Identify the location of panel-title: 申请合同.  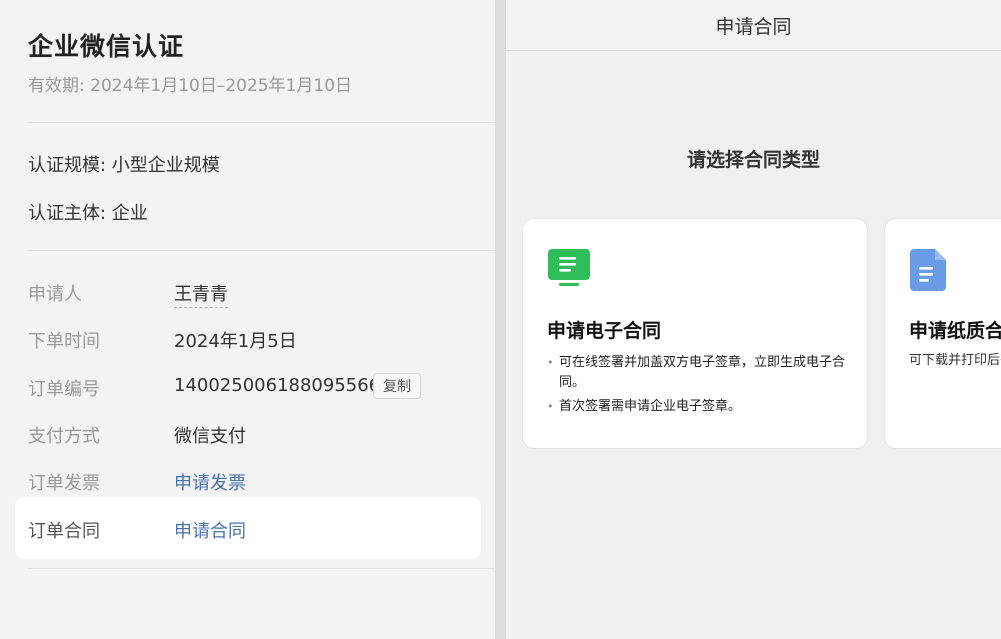
(753, 26).